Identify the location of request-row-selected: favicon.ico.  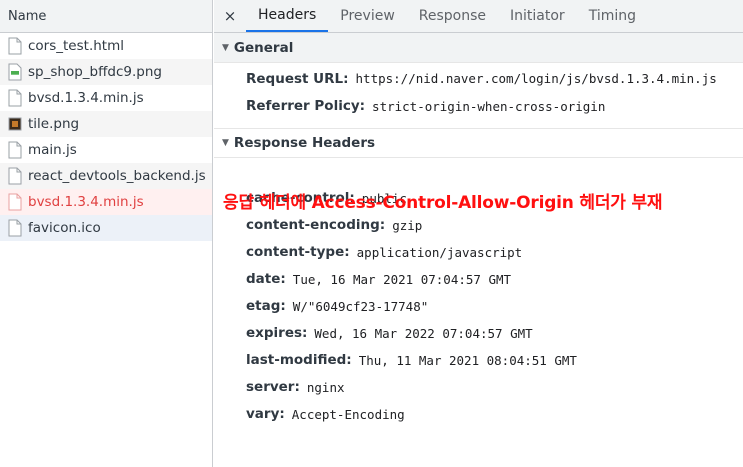
(106, 228).